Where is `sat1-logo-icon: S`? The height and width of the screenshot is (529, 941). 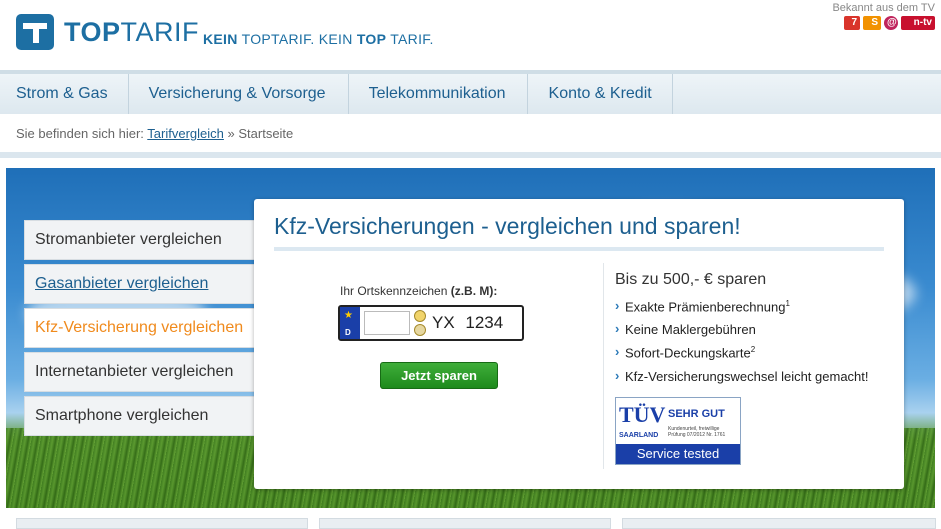 sat1-logo-icon: S is located at coordinates (872, 23).